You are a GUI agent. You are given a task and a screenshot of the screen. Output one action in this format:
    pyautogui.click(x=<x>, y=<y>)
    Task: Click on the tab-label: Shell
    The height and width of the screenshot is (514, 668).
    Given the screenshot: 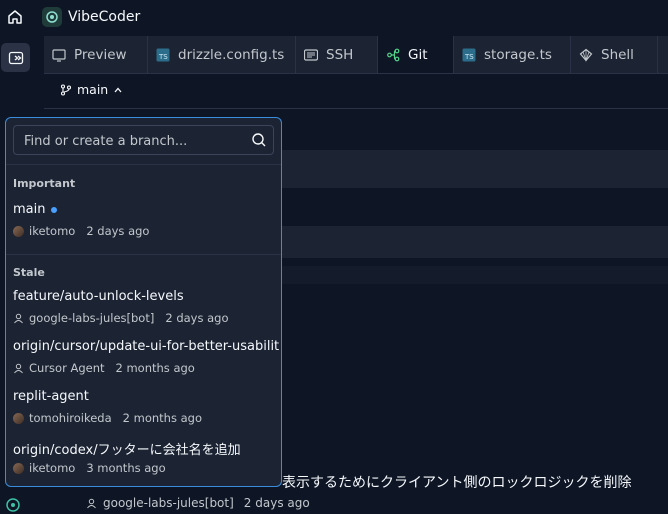 What is the action you would take?
    pyautogui.click(x=617, y=54)
    